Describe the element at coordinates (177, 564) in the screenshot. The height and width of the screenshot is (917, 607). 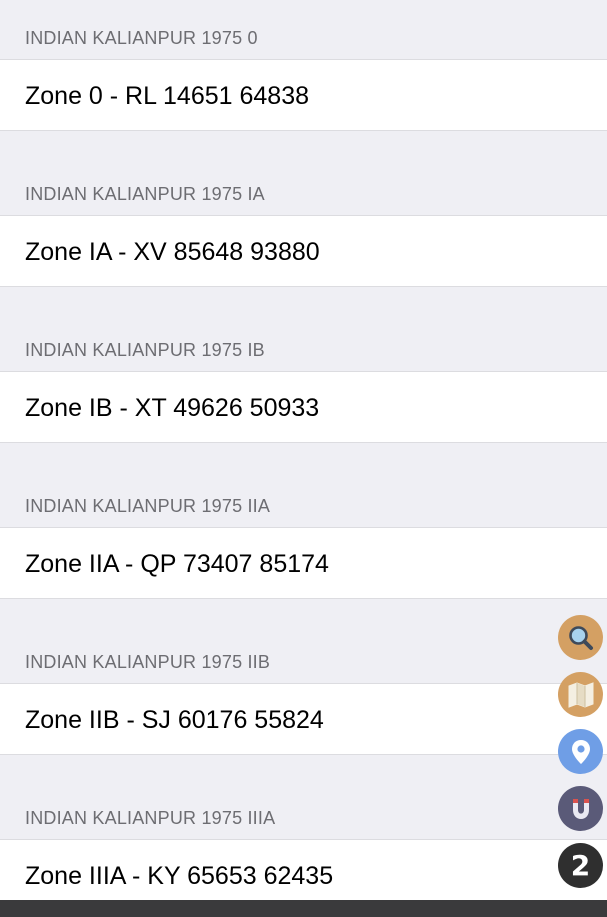
I see `coordinate-value: Zone IIA - QP 73407 85174` at that location.